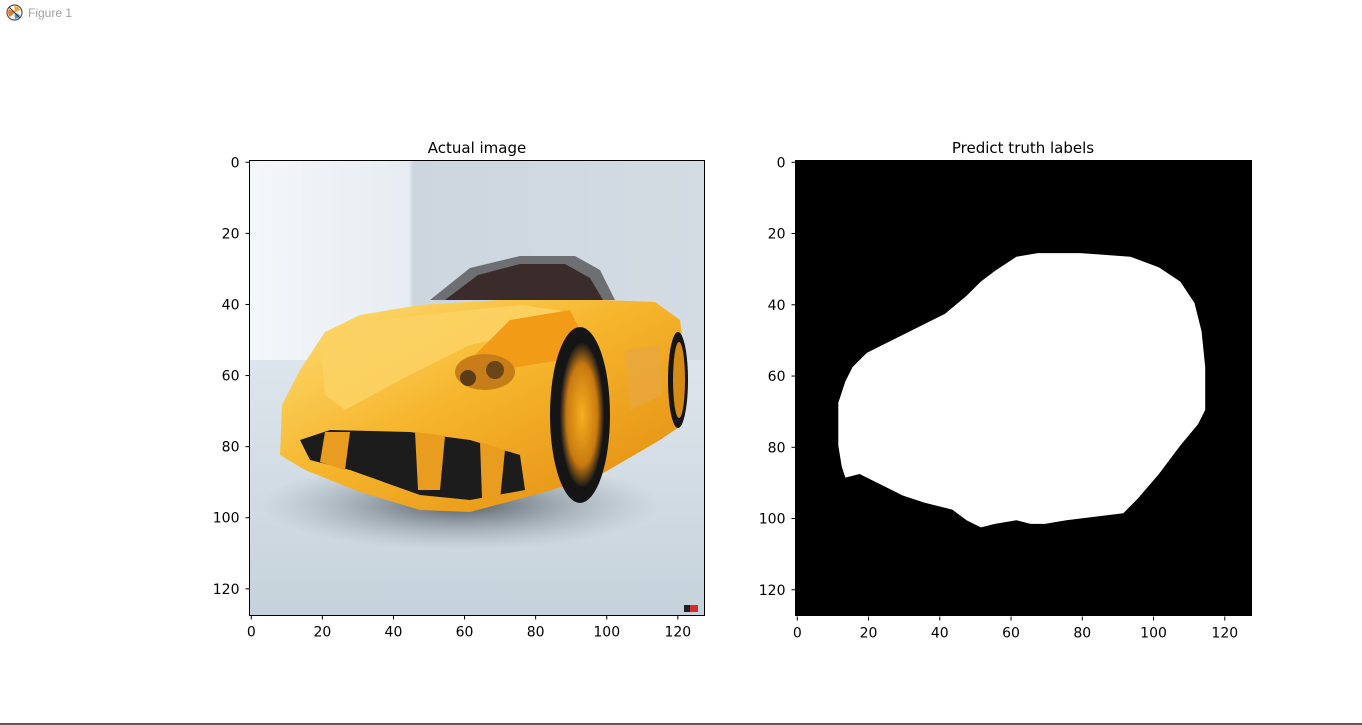 The width and height of the screenshot is (1362, 725). I want to click on right-x-axis: 0 20 40 60 80 100 120, so click(1015, 629).